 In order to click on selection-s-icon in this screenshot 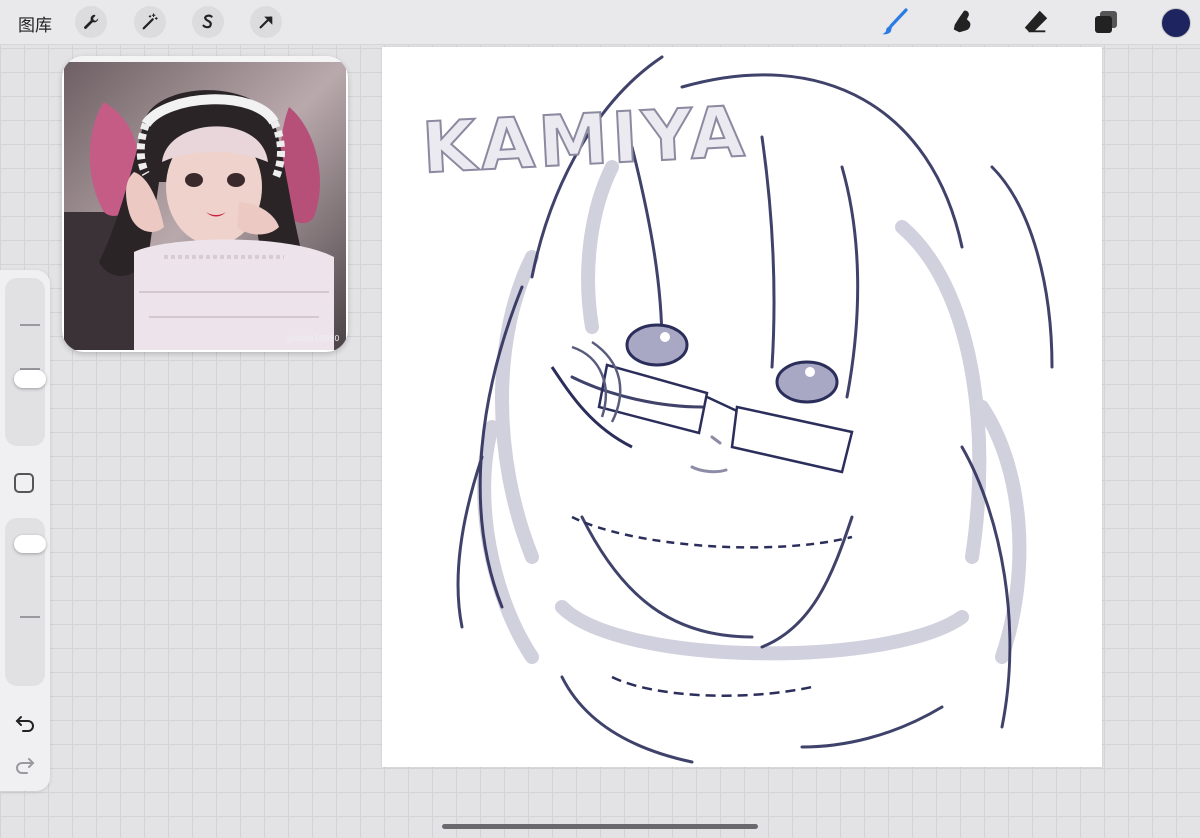, I will do `click(208, 22)`.